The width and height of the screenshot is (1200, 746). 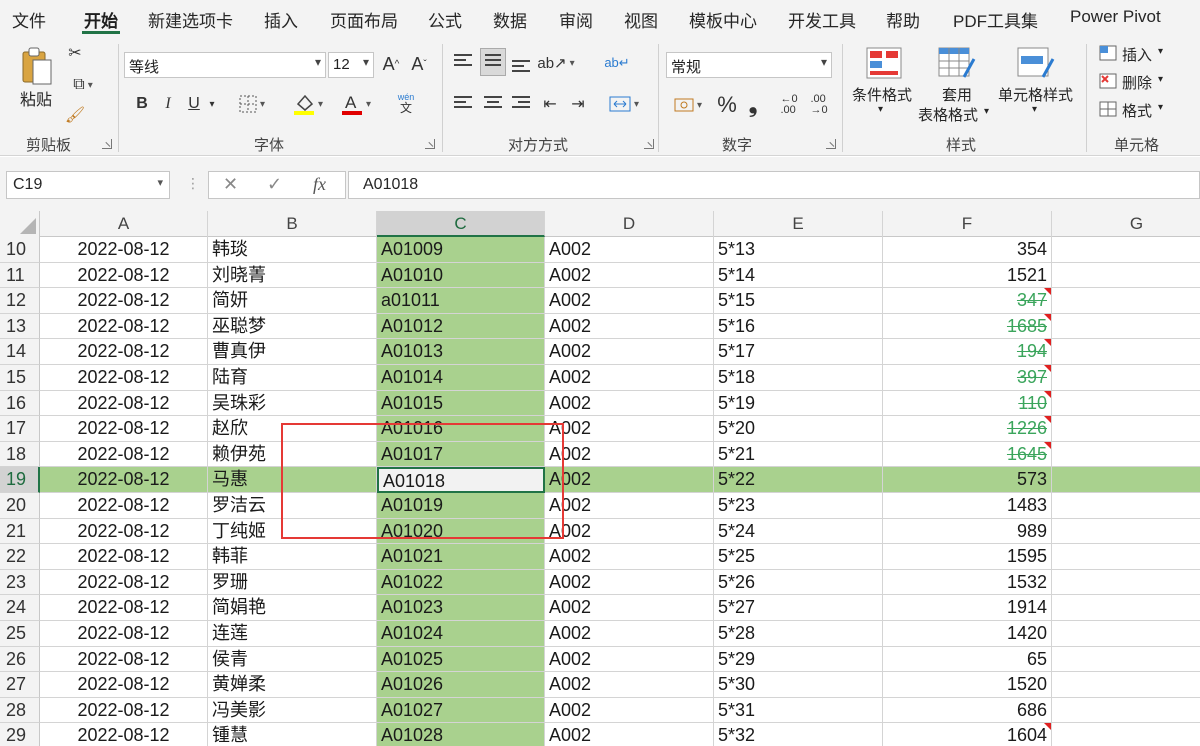 I want to click on row-header: 16, so click(x=20, y=403).